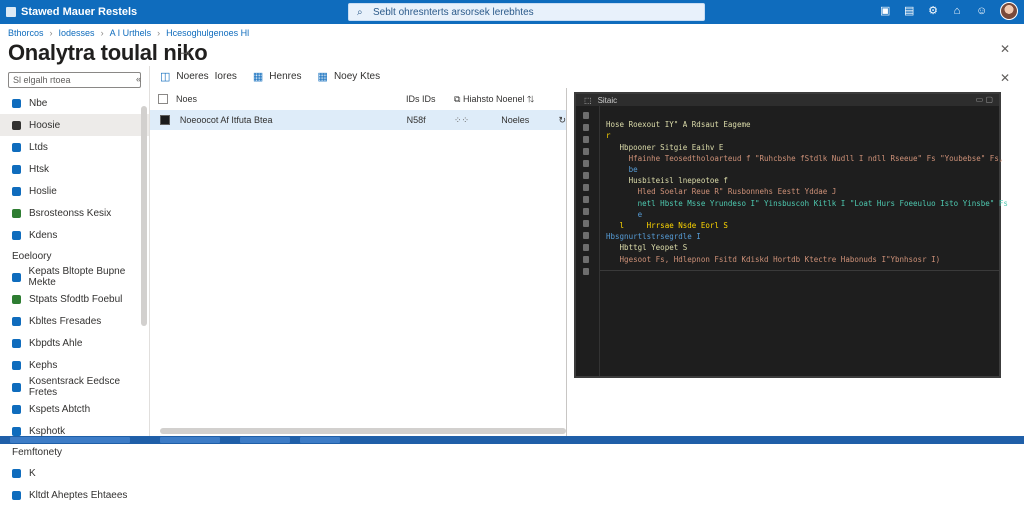 The width and height of the screenshot is (1024, 506). Describe the element at coordinates (138, 79) in the screenshot. I see `collapse-icon: «` at that location.